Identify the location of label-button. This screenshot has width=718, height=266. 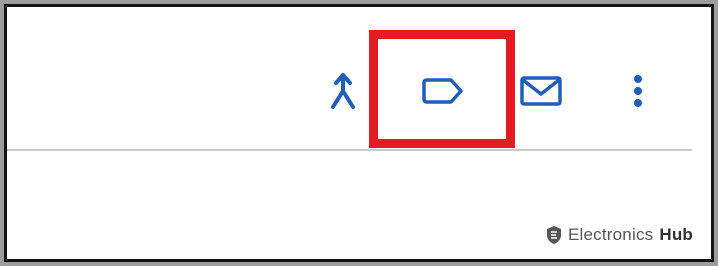
(443, 91).